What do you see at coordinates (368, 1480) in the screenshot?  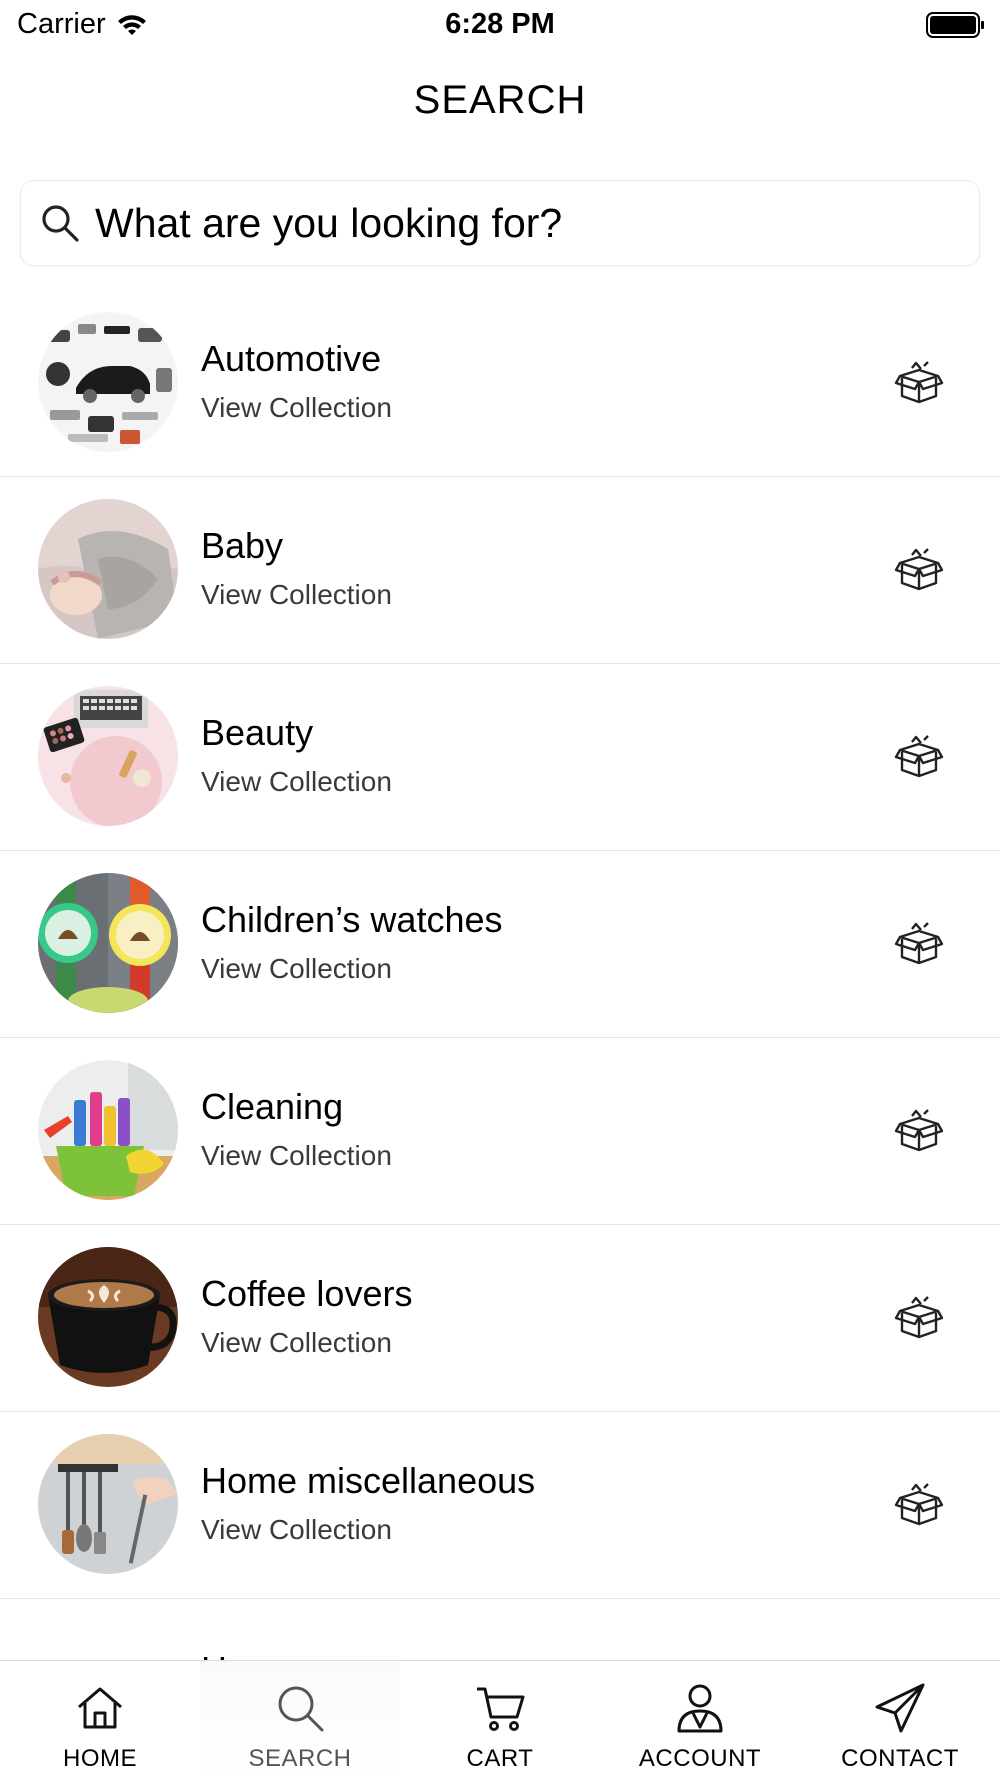 I see `collection-title: Home miscellaneous` at bounding box center [368, 1480].